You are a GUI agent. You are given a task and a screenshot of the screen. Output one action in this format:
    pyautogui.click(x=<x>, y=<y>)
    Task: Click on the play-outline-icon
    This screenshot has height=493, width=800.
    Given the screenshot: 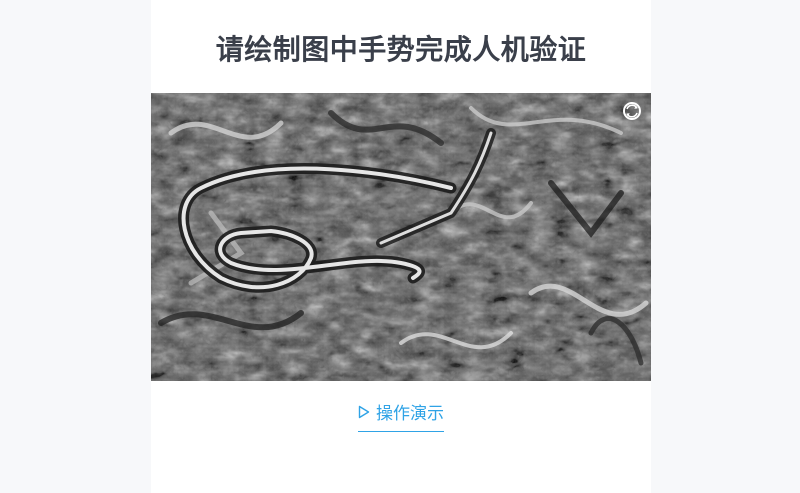 What is the action you would take?
    pyautogui.click(x=364, y=414)
    